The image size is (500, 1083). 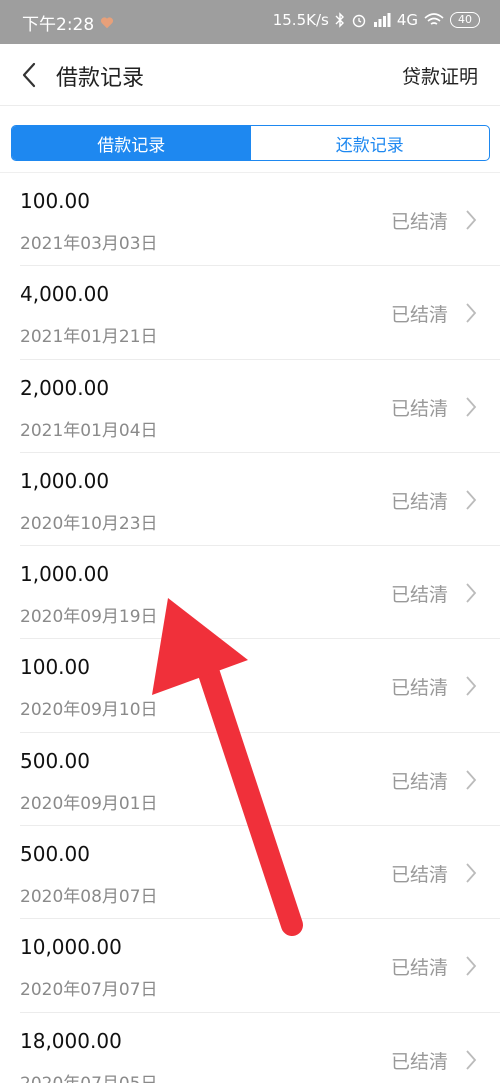 I want to click on list-item: 500.00 2020年09月01日 已结清, so click(x=250, y=780).